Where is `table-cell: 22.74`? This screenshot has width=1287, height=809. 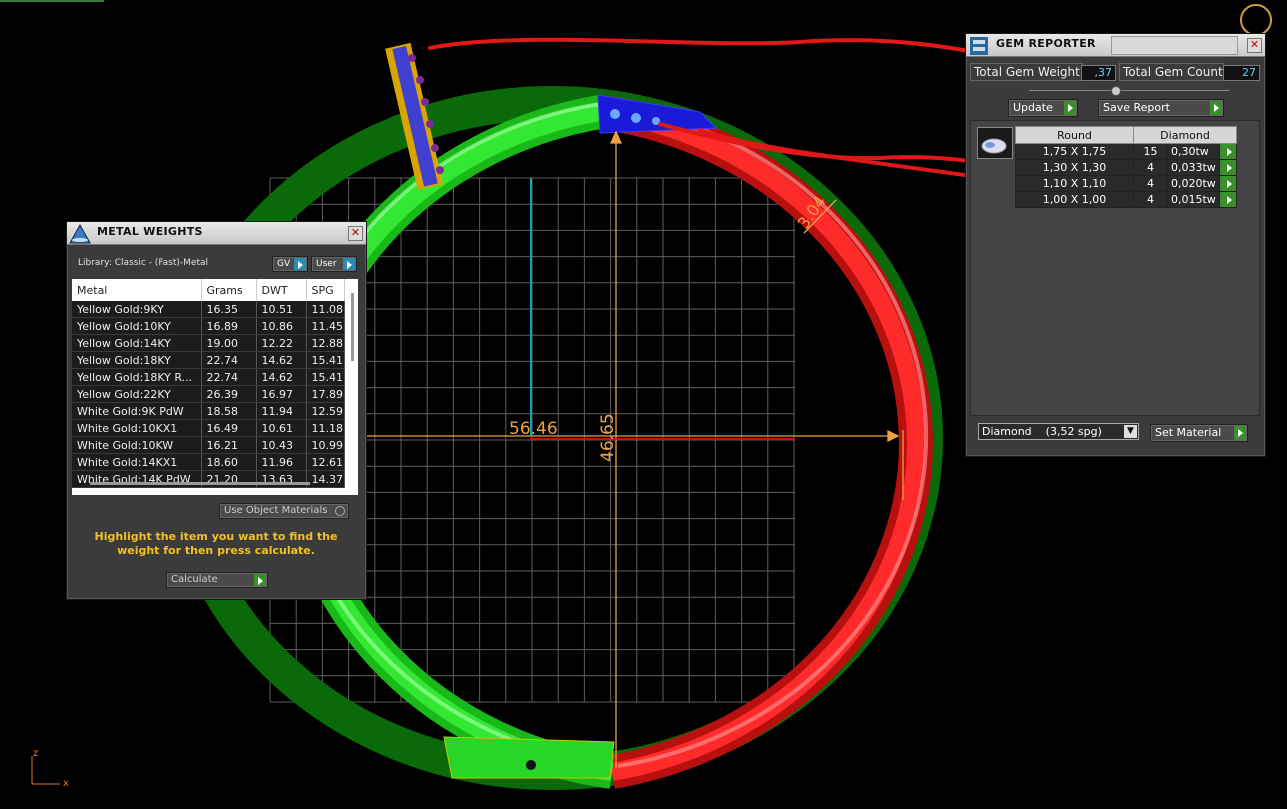
table-cell: 22.74 is located at coordinates (229, 360).